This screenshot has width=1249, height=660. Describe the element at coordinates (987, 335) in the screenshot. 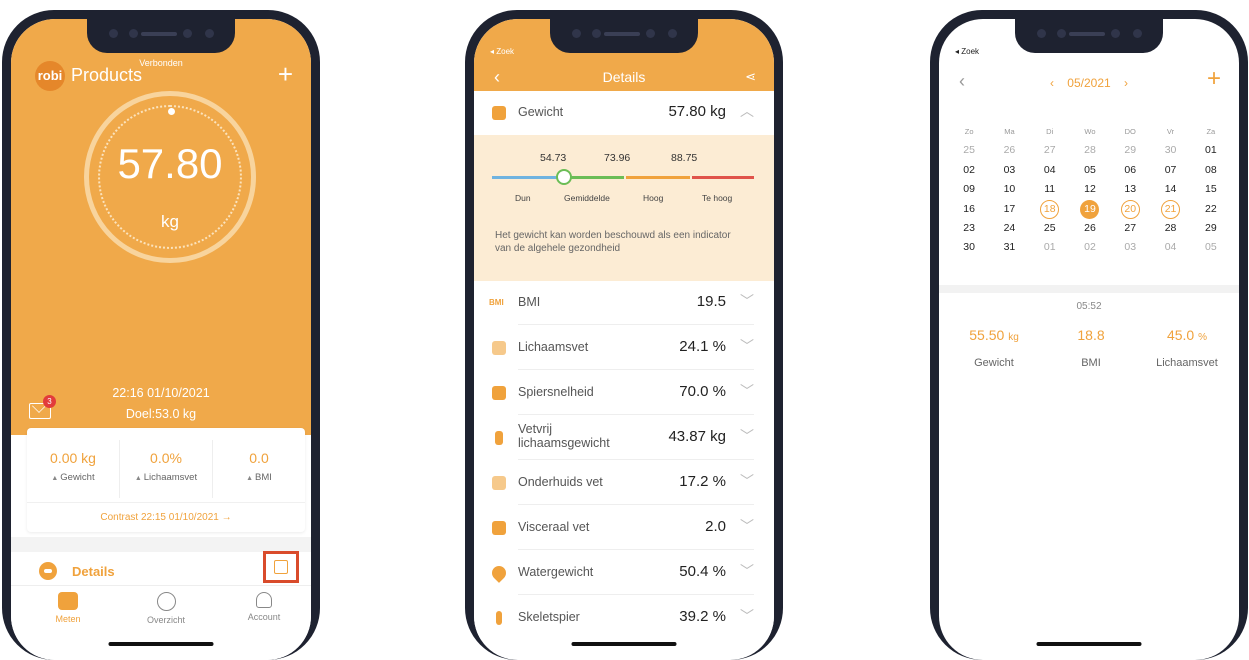

I see `summary-value: 55.50` at that location.